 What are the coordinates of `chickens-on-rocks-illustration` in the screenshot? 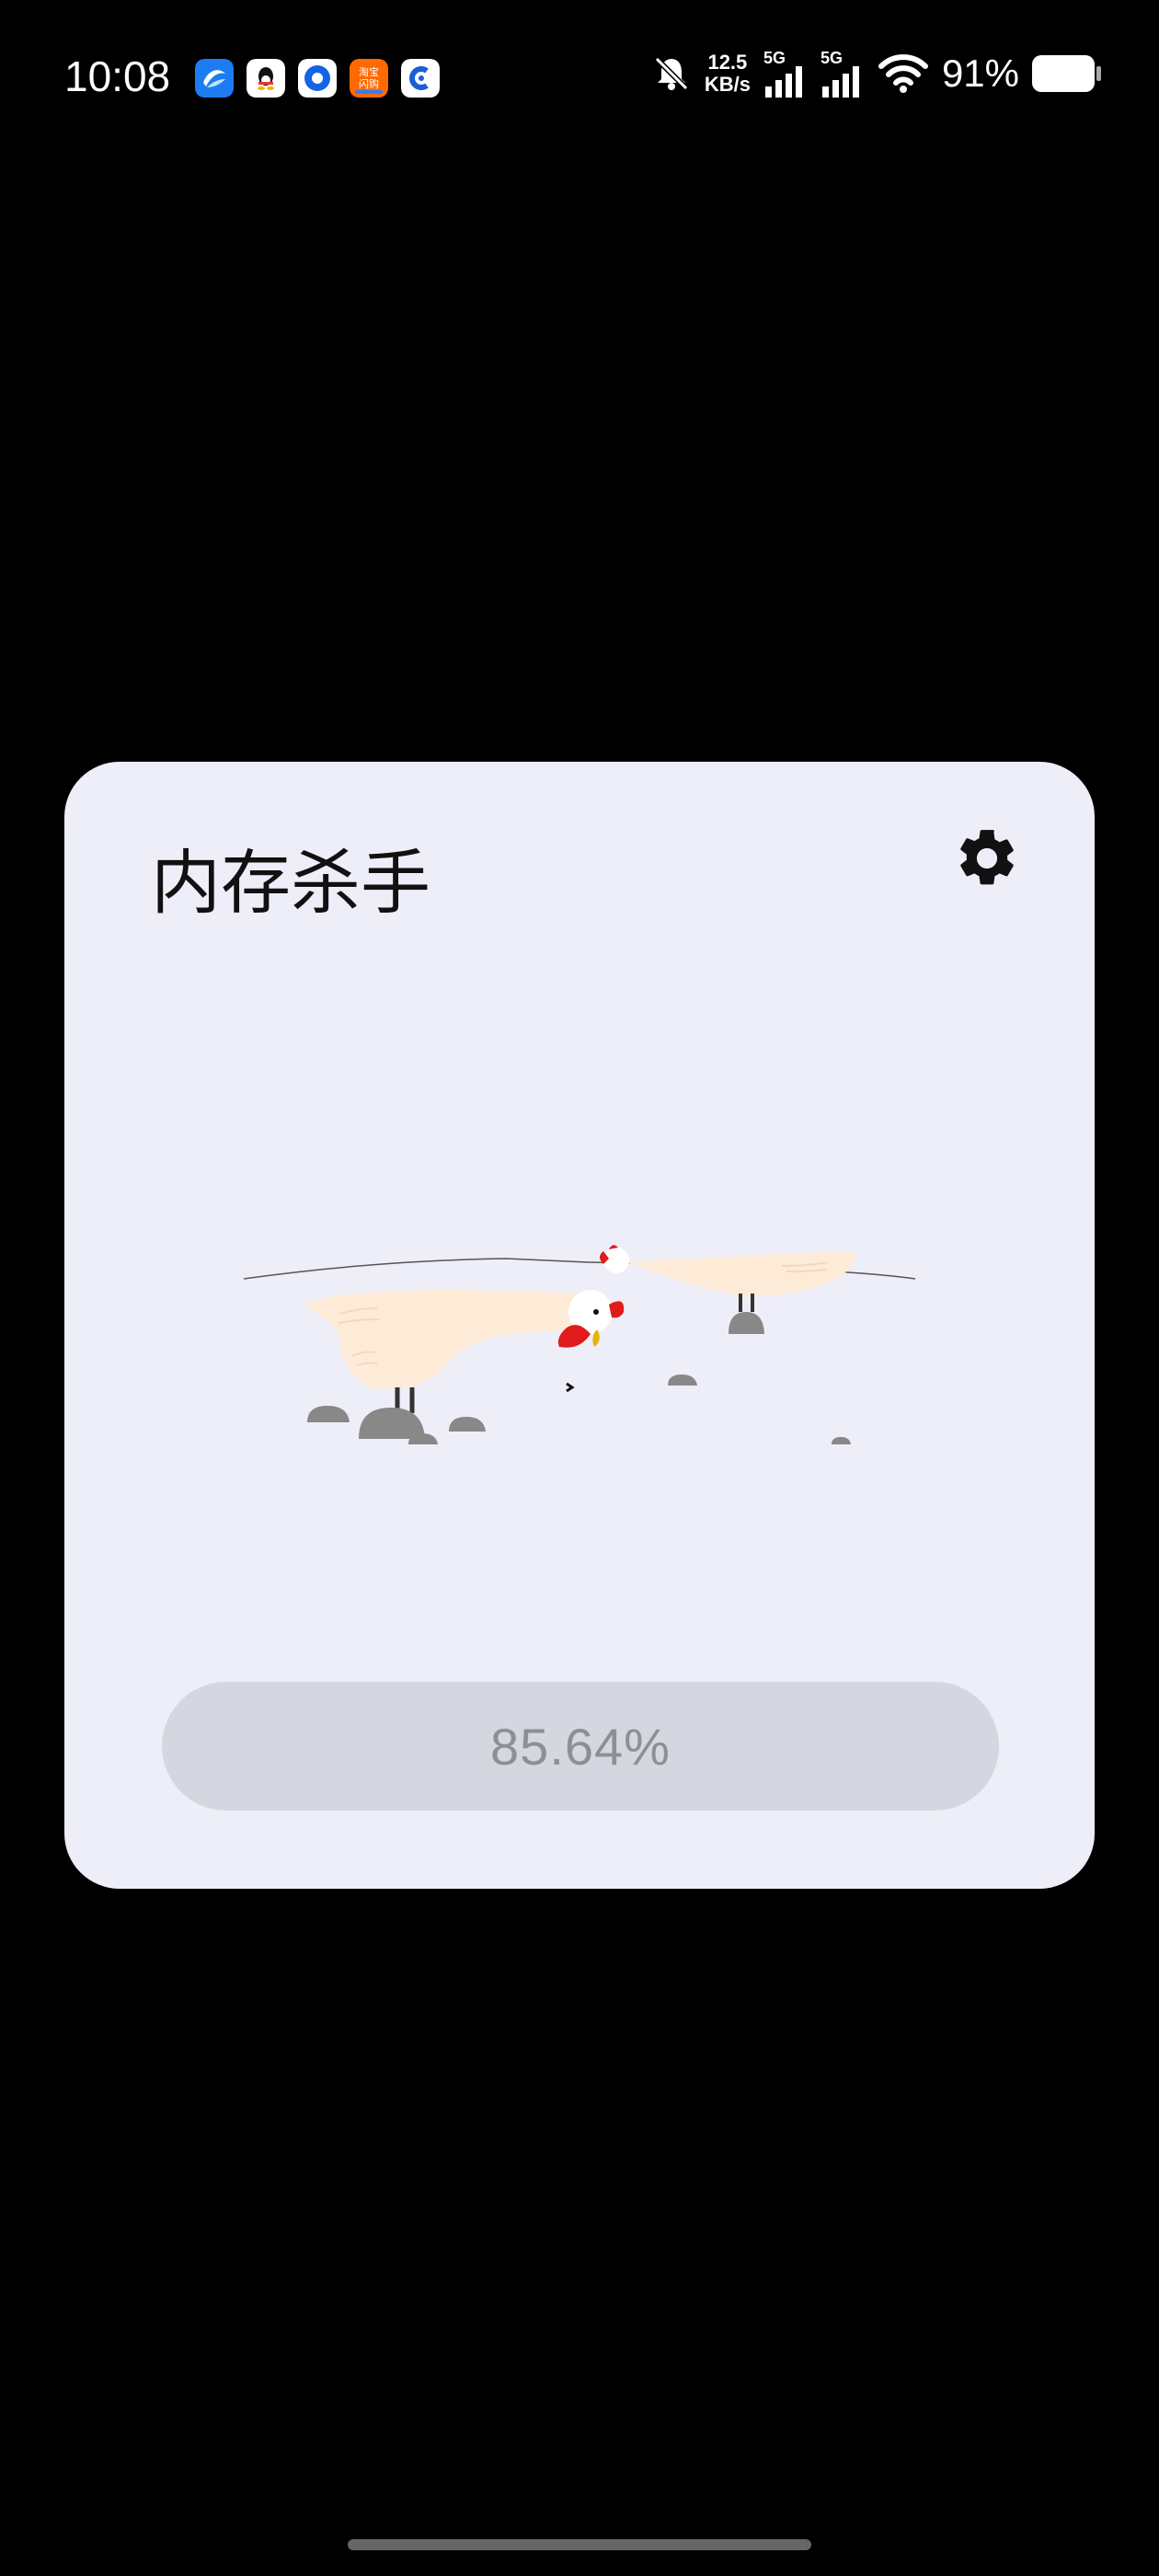 It's located at (598, 1350).